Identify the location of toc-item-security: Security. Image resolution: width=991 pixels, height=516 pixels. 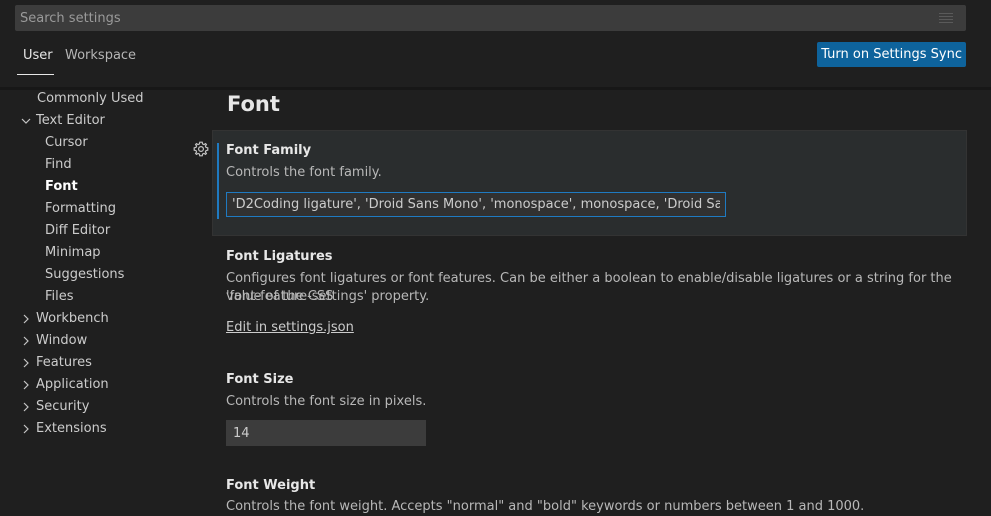
(54, 407).